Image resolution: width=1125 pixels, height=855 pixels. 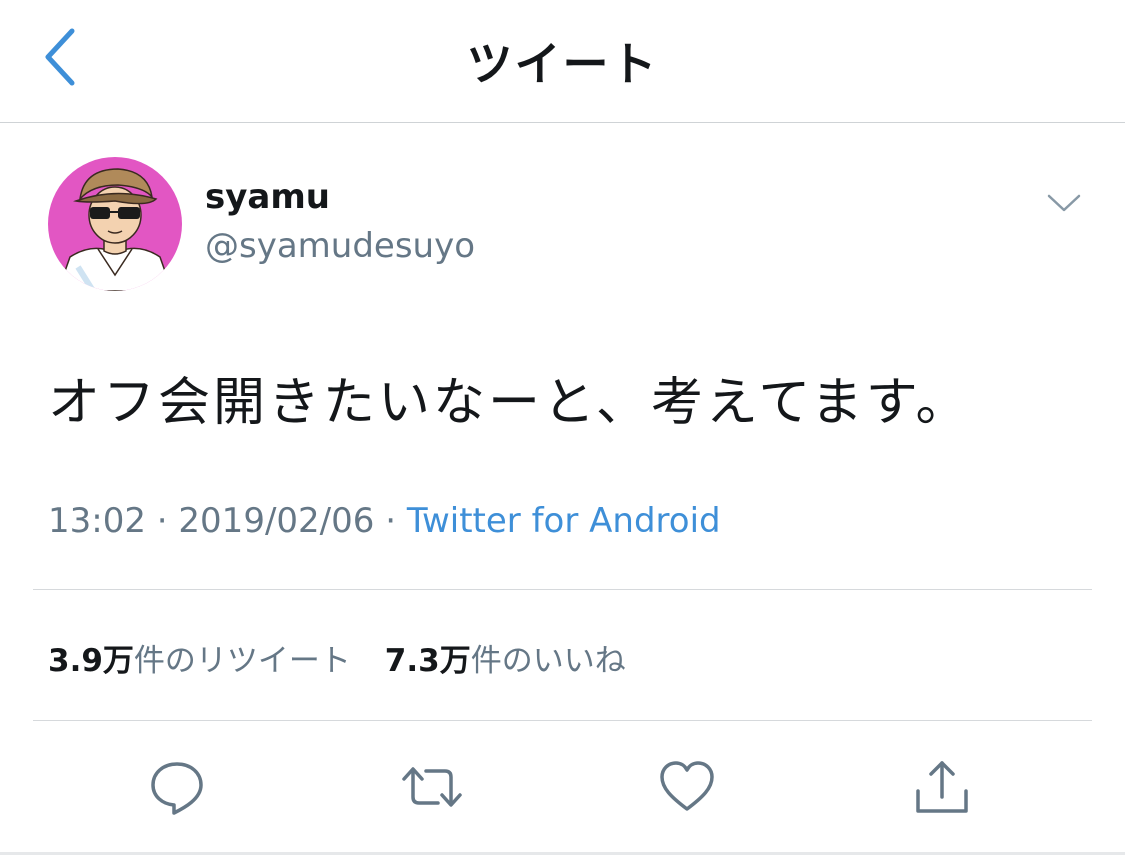 I want to click on tweet-menu-button, so click(x=1064, y=203).